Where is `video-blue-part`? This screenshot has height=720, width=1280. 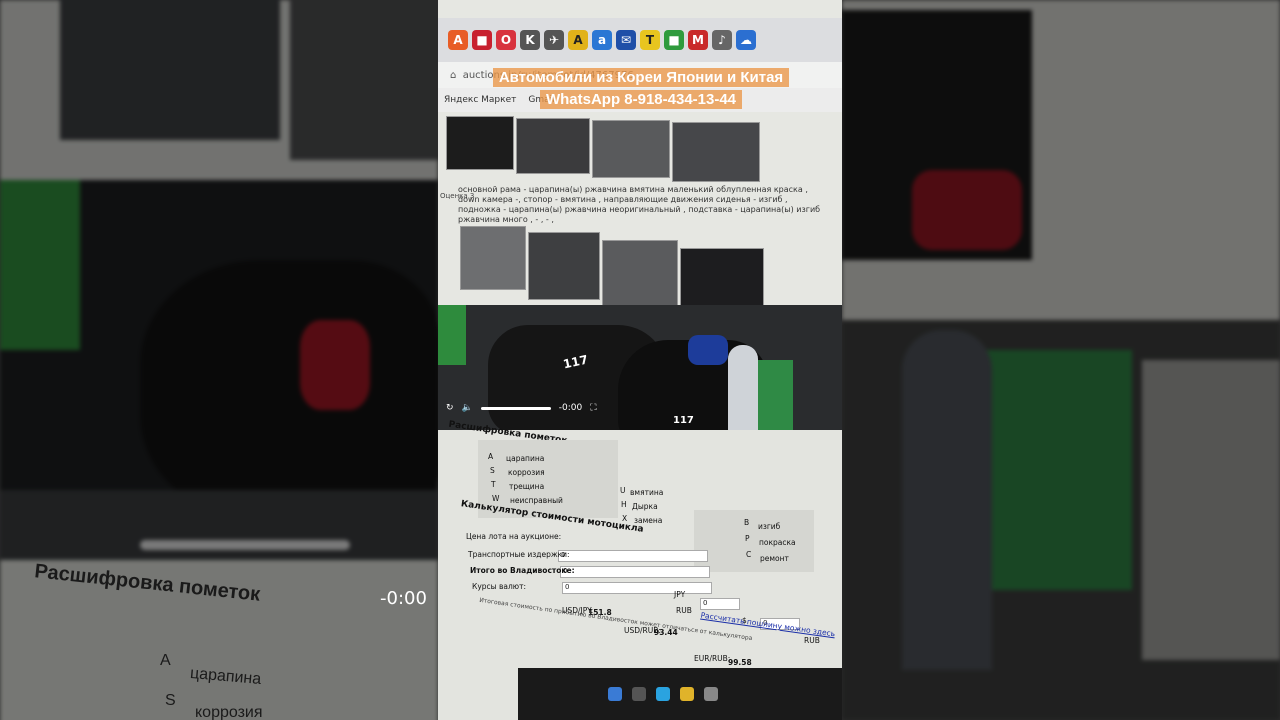 video-blue-part is located at coordinates (708, 350).